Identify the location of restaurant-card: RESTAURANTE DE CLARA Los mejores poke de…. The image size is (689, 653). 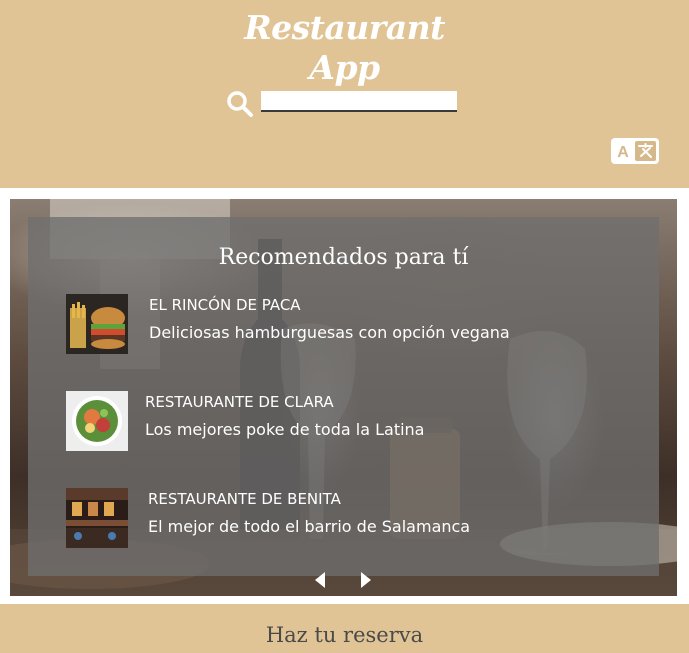
(343, 421).